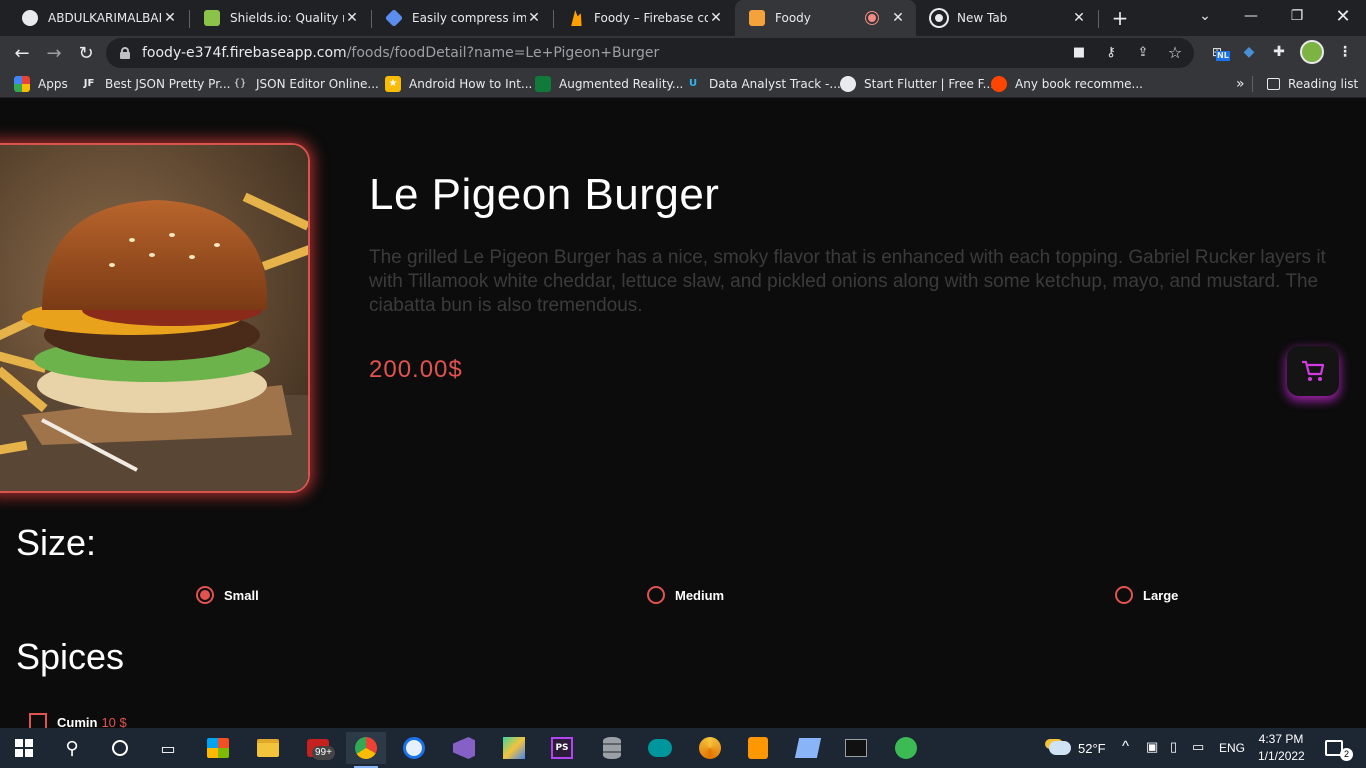 This screenshot has width=1366, height=768. I want to click on app-spiral-icon, so click(710, 748).